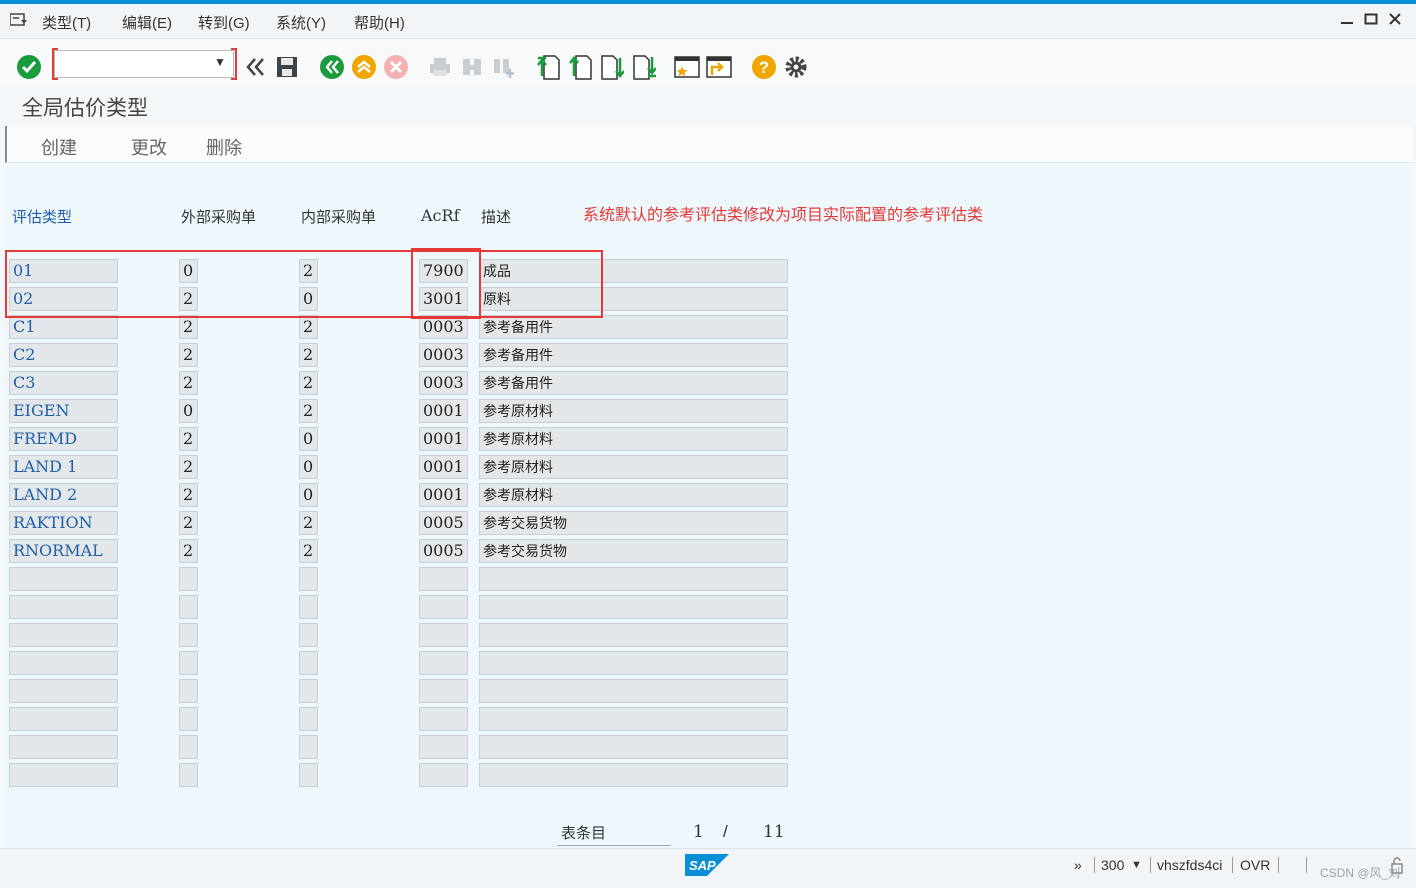  Describe the element at coordinates (149, 147) in the screenshot. I see `change-button: 更改` at that location.